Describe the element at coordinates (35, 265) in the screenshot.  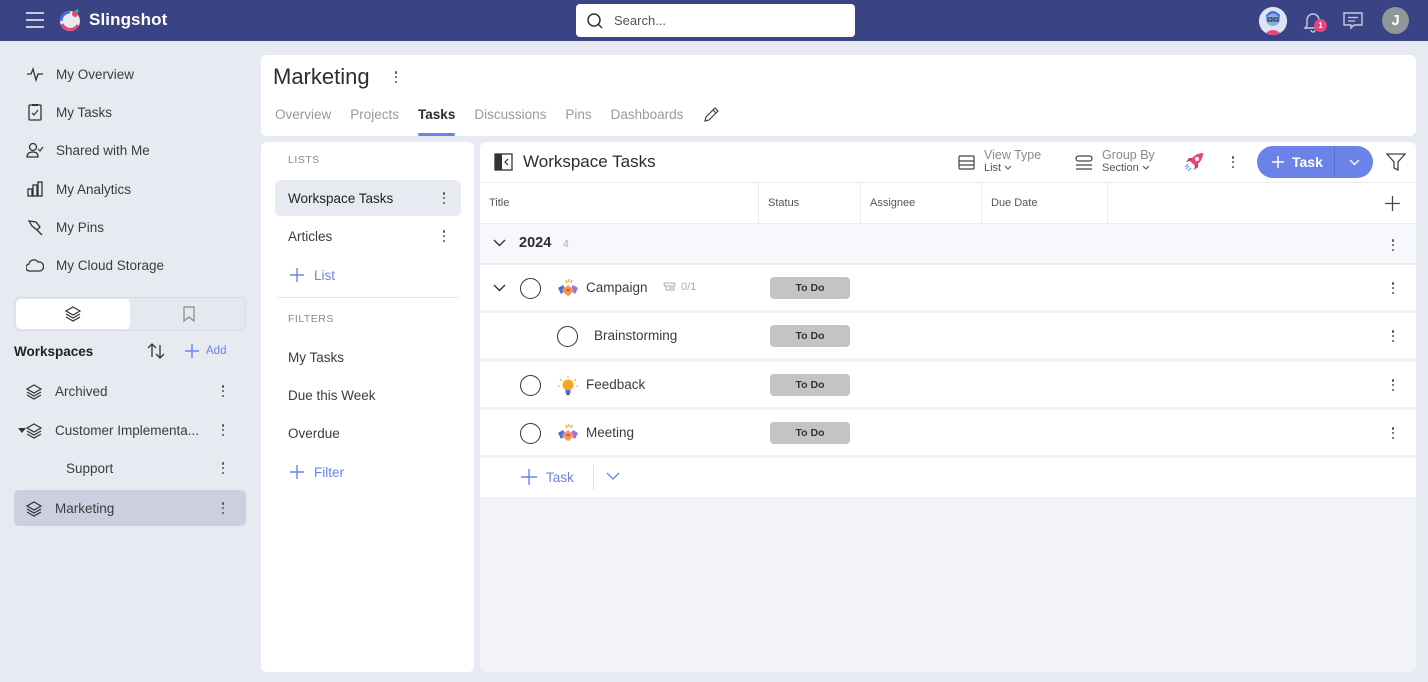
I see `cloud-icon` at that location.